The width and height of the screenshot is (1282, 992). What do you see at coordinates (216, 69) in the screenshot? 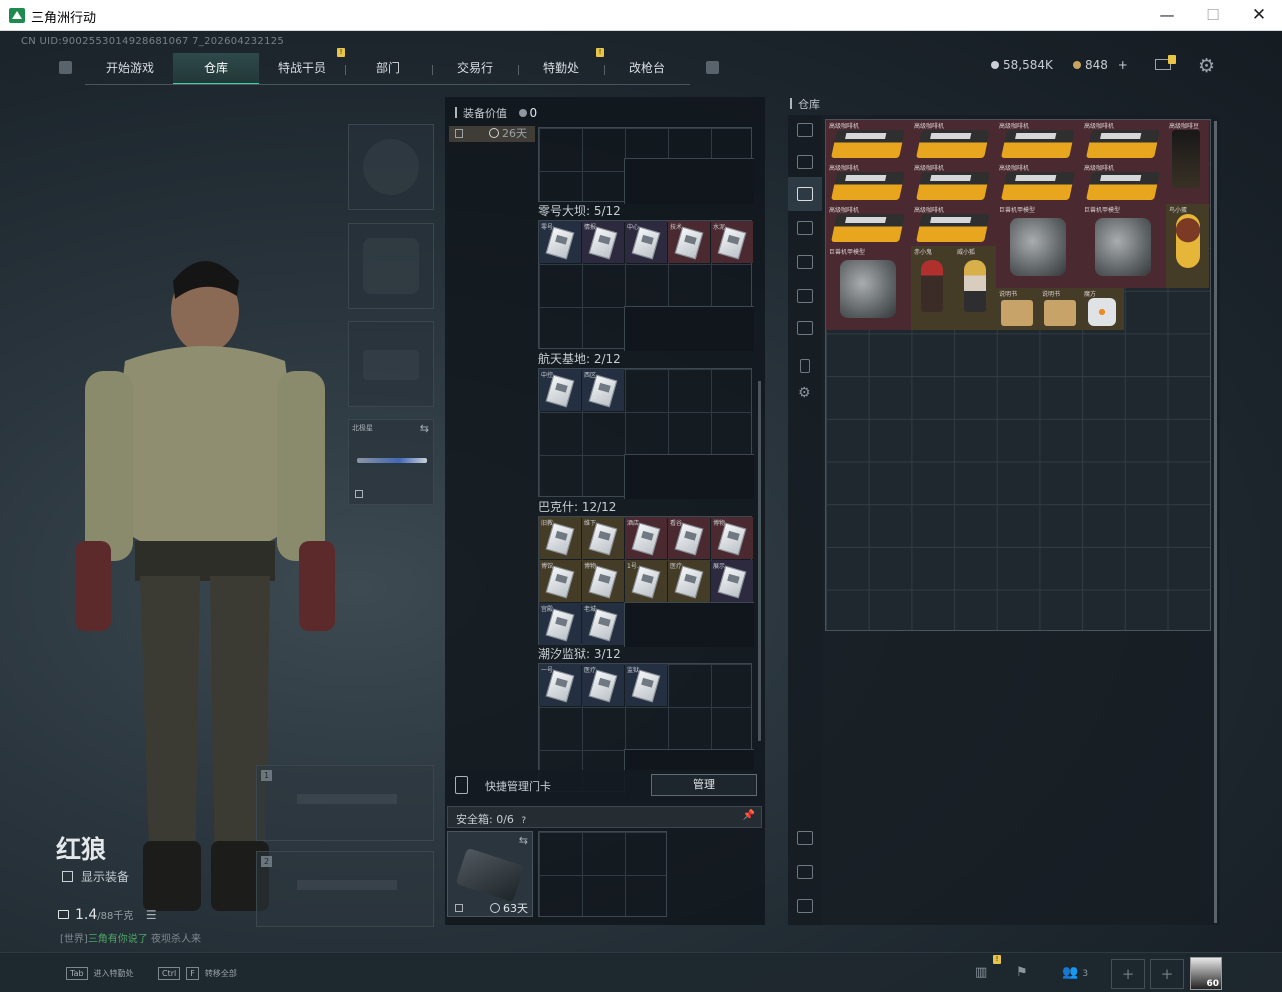
I see `tab-warehouse: 仓库` at bounding box center [216, 69].